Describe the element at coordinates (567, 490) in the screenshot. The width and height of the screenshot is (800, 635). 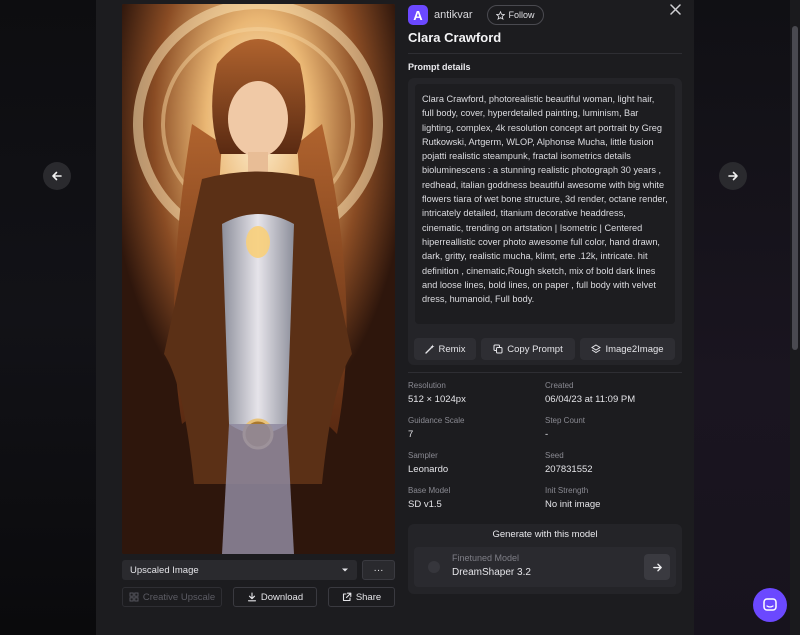
I see `detail-label: Init Strength` at that location.